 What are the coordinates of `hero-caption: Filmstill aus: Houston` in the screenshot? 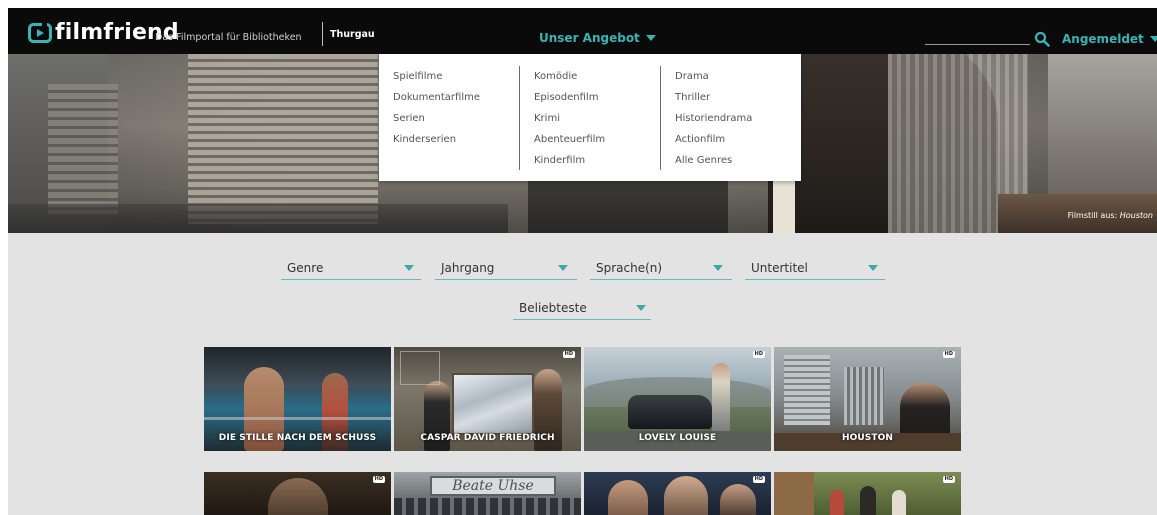 It's located at (1110, 216).